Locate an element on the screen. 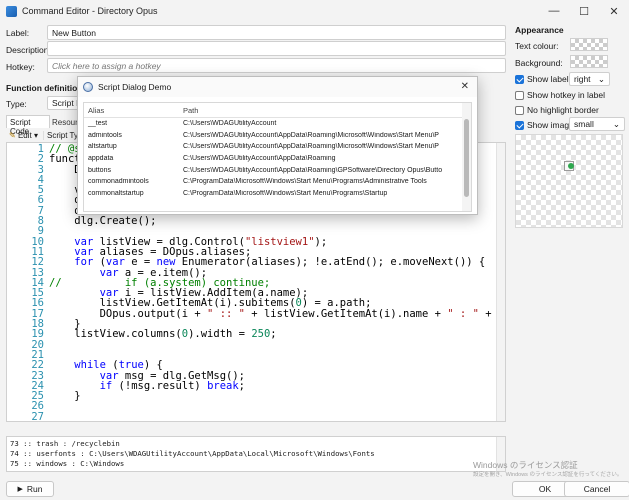 This screenshot has width=629, height=500. app-icon is located at coordinates (11, 11).